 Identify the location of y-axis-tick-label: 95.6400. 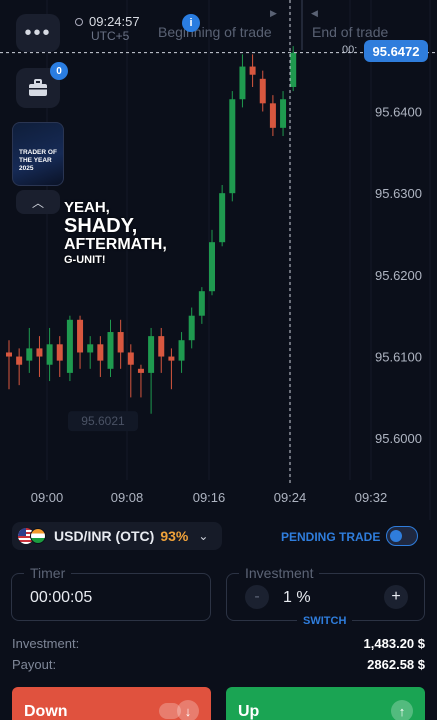
(398, 111).